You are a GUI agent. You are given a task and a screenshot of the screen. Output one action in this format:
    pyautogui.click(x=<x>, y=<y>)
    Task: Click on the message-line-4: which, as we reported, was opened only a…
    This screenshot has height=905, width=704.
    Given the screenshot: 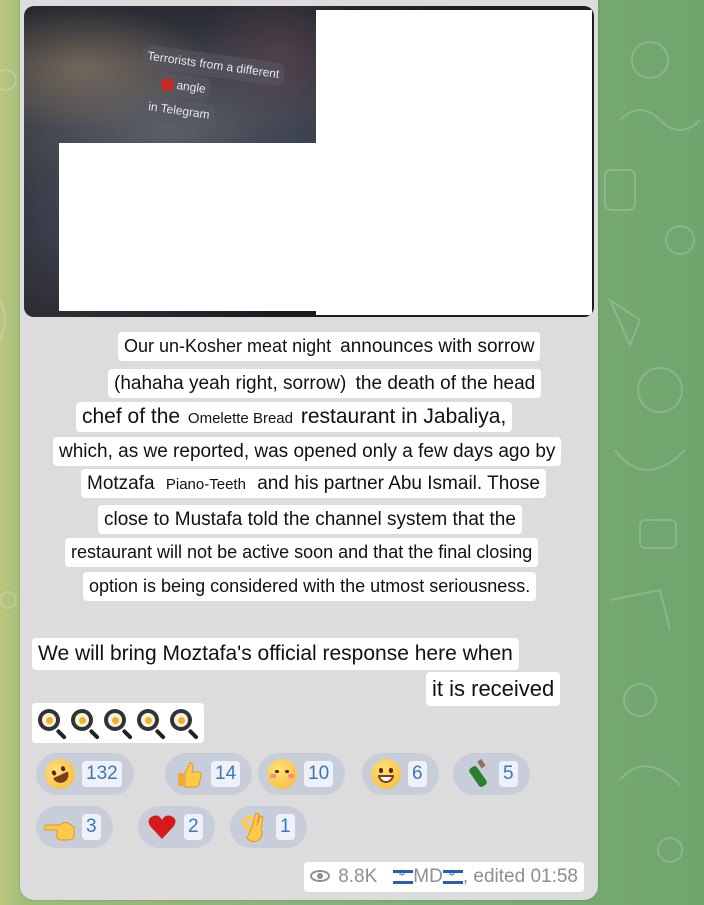 What is the action you would take?
    pyautogui.click(x=307, y=451)
    